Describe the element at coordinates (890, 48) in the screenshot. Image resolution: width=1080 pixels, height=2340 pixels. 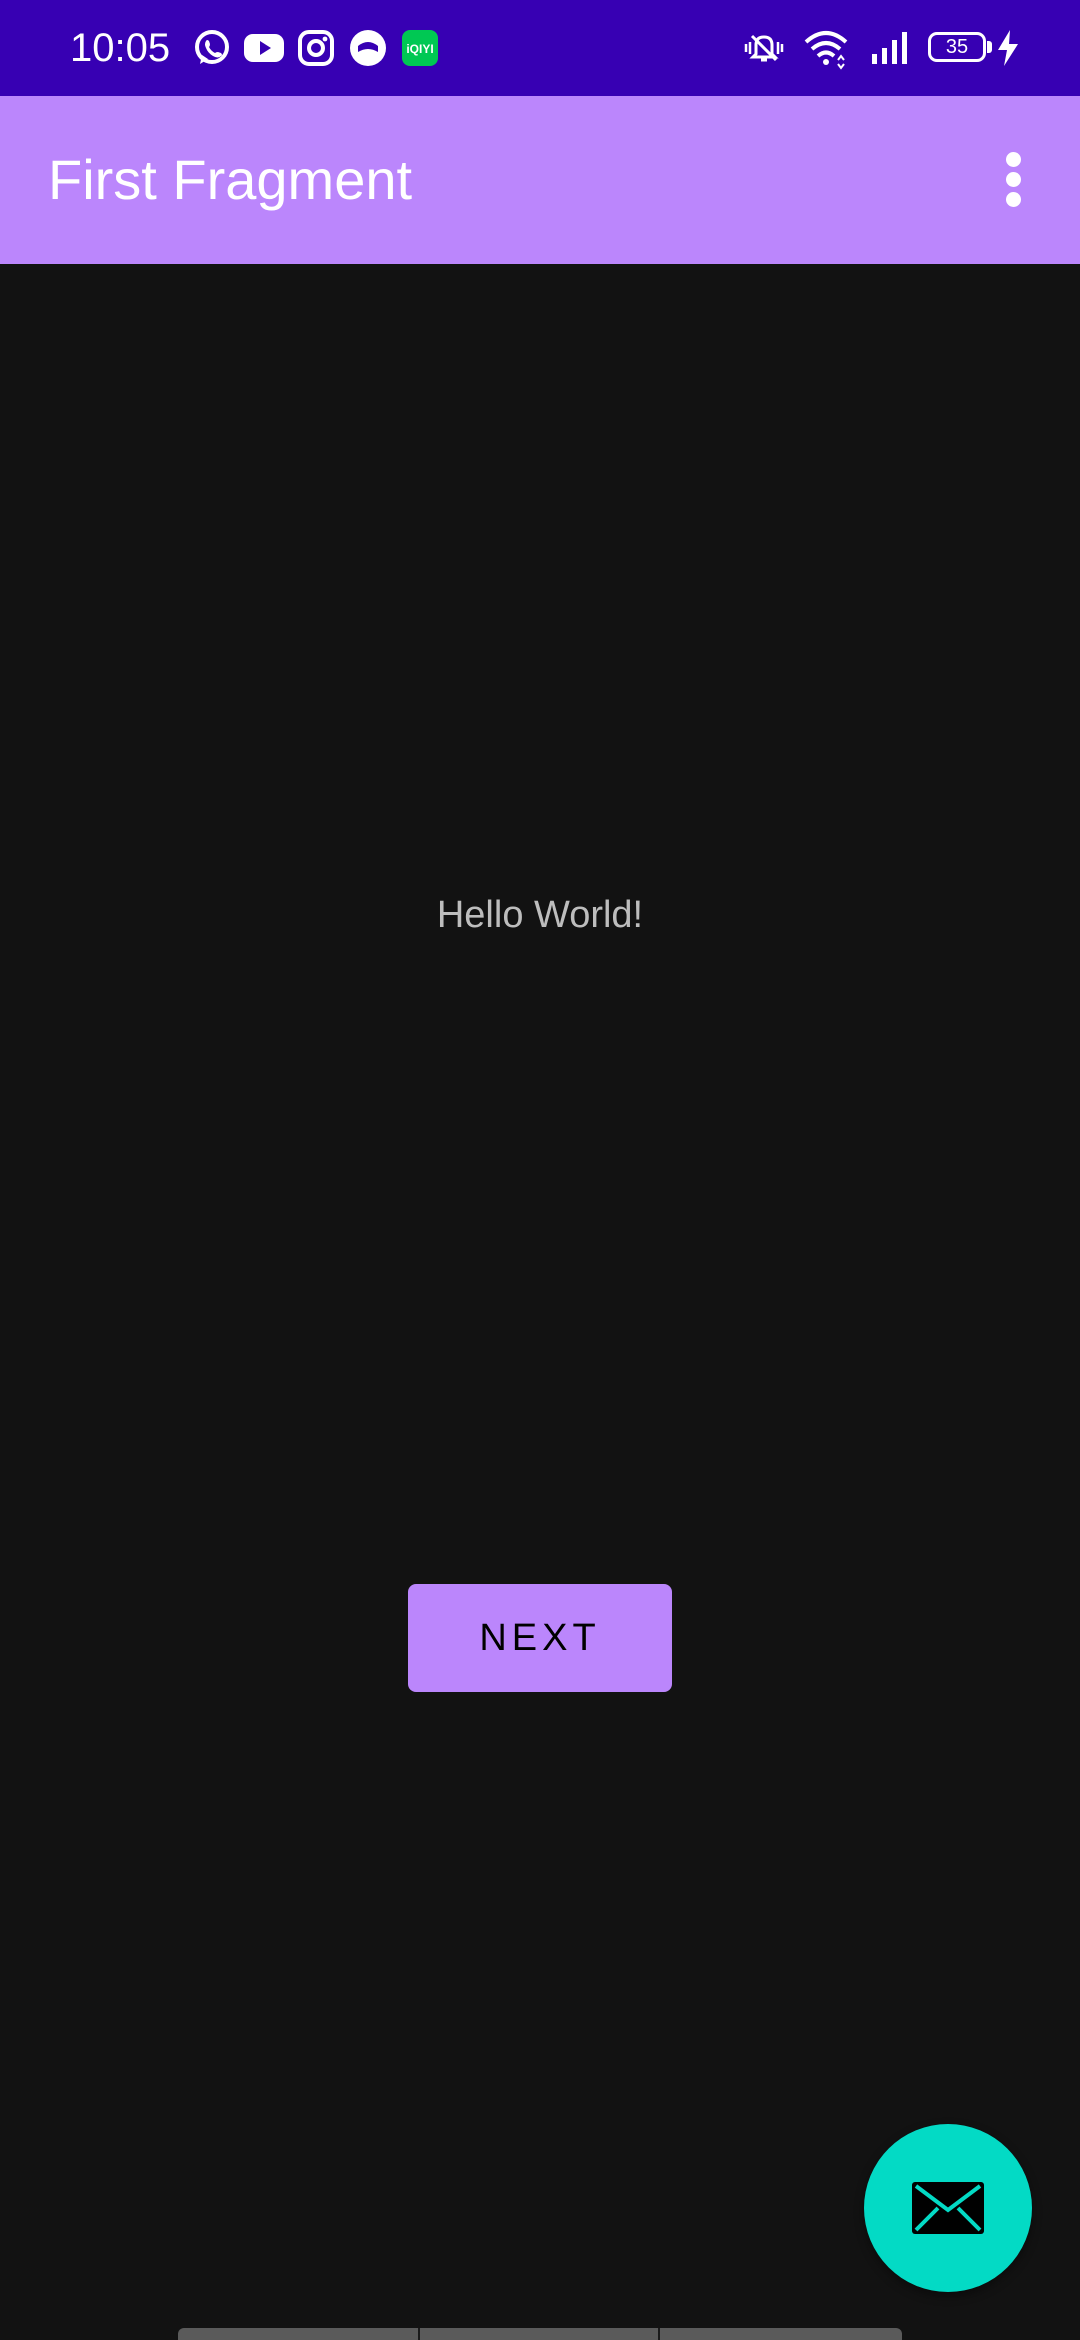
I see `signal-icon` at that location.